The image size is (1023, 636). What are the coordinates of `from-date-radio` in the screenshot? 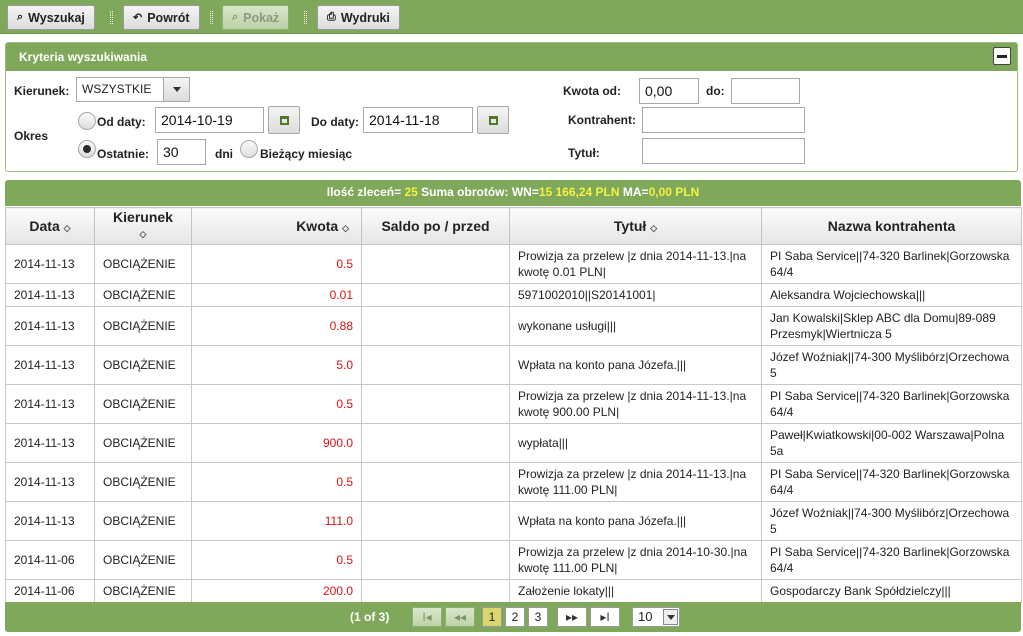 It's located at (87, 121).